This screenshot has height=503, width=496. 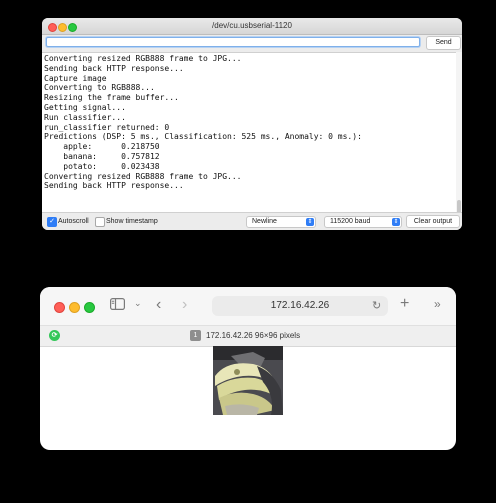 What do you see at coordinates (73, 221) in the screenshot?
I see `autoscroll-label: Autoscroll` at bounding box center [73, 221].